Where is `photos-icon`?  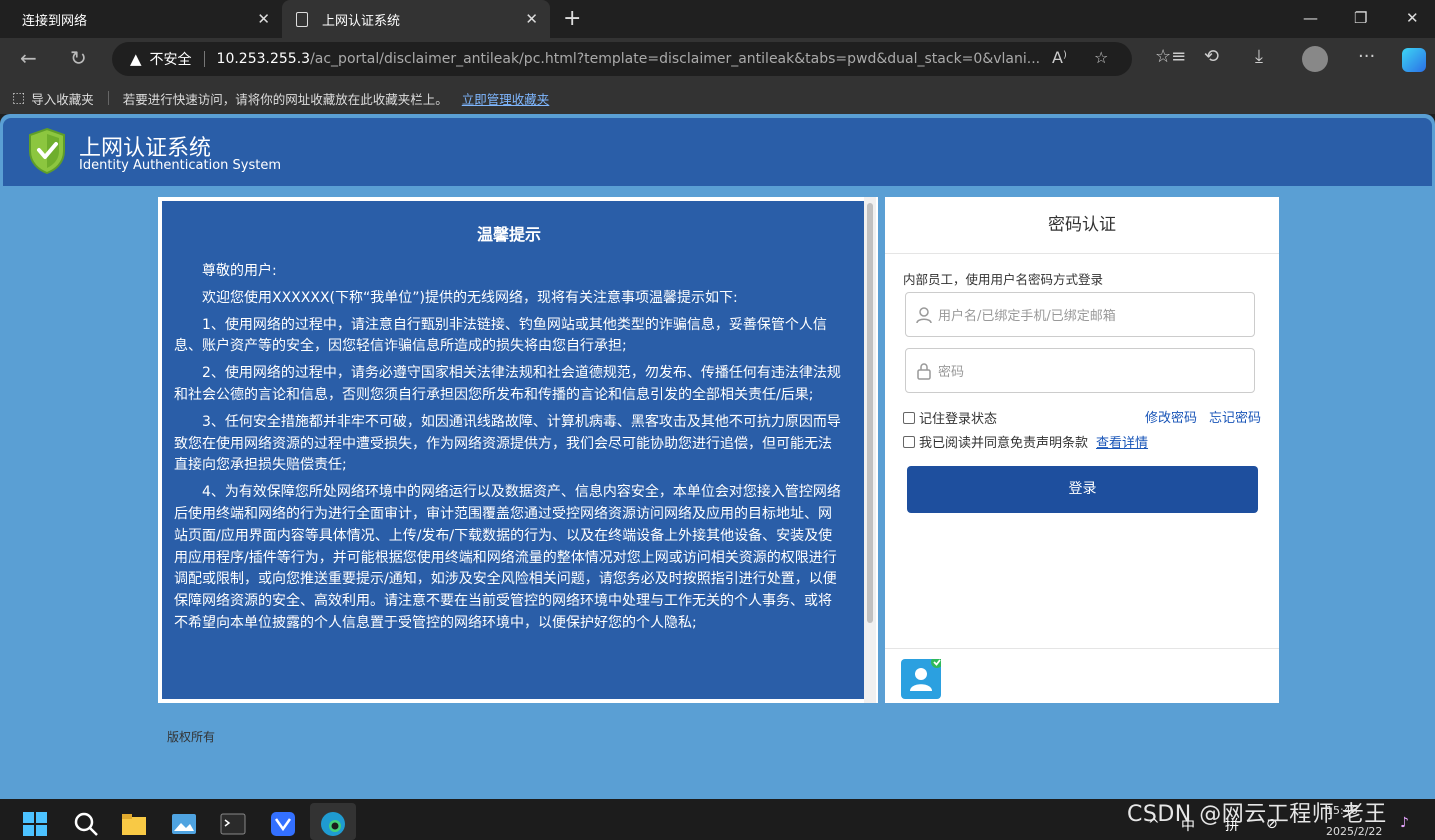
photos-icon is located at coordinates (184, 824).